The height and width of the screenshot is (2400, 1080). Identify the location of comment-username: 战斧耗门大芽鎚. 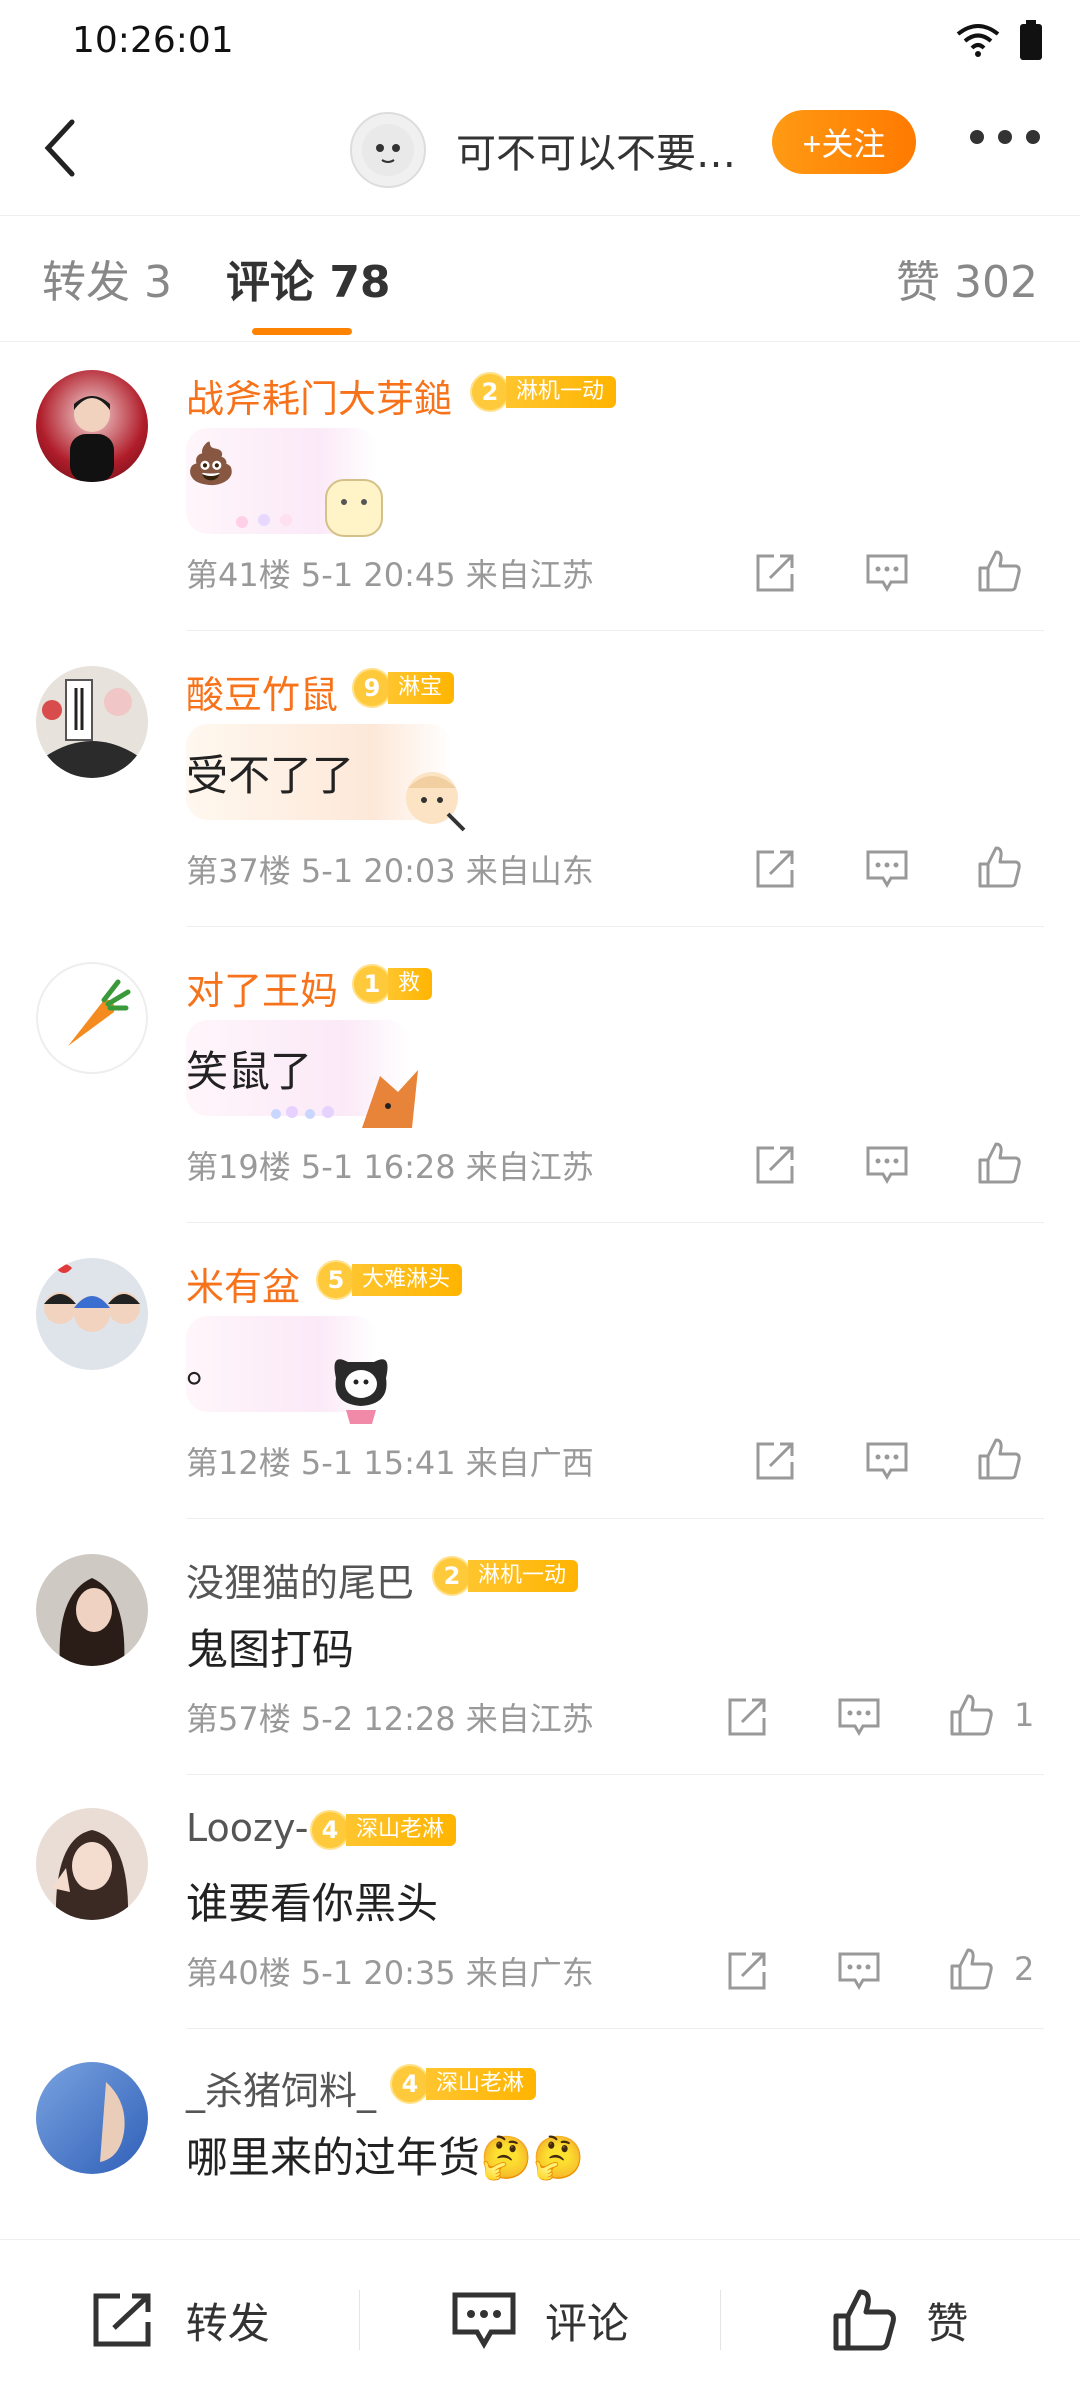
(319, 395).